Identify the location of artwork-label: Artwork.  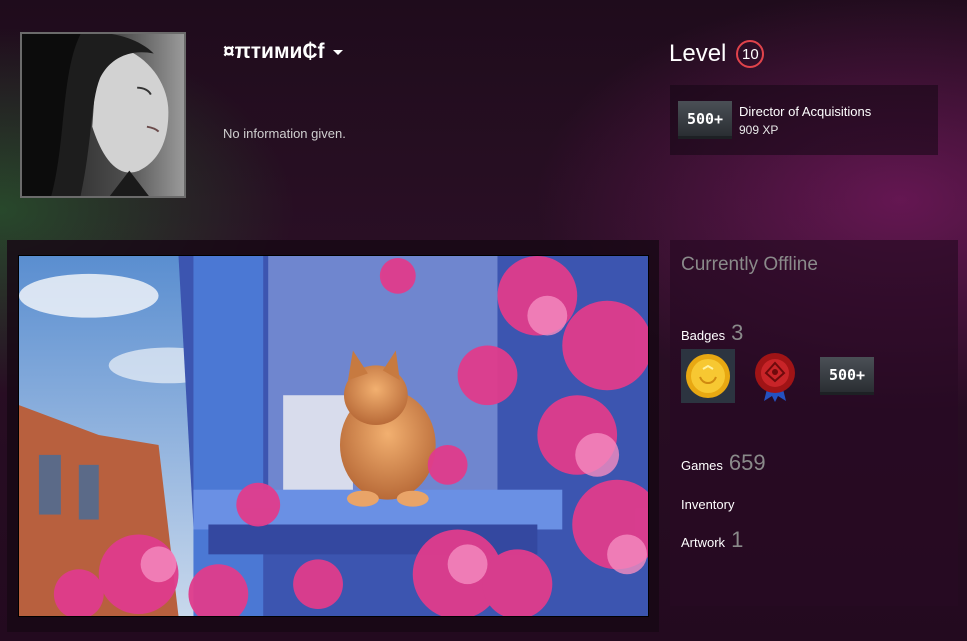
(703, 542).